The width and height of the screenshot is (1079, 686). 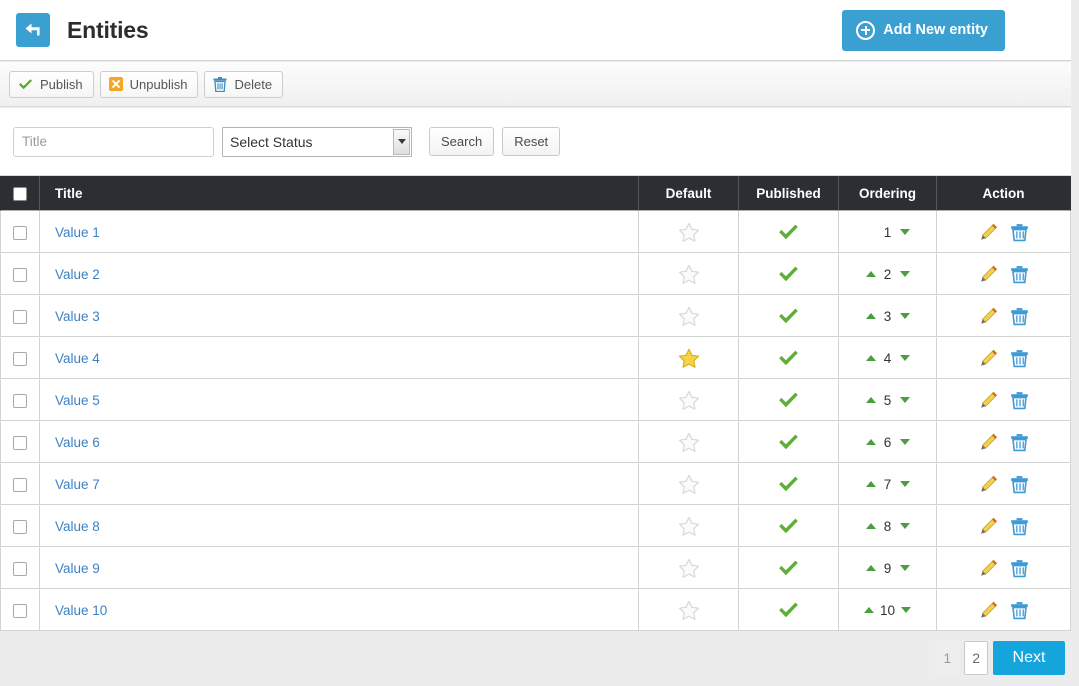 What do you see at coordinates (535, 358) in the screenshot?
I see `table-row: Value 4 4` at bounding box center [535, 358].